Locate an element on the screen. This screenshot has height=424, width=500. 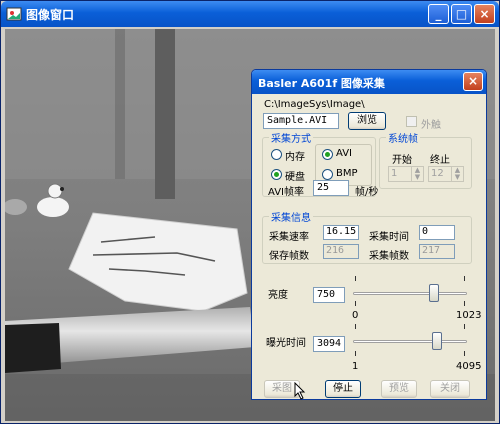
format-bmp-radio is located at coordinates (327, 174).